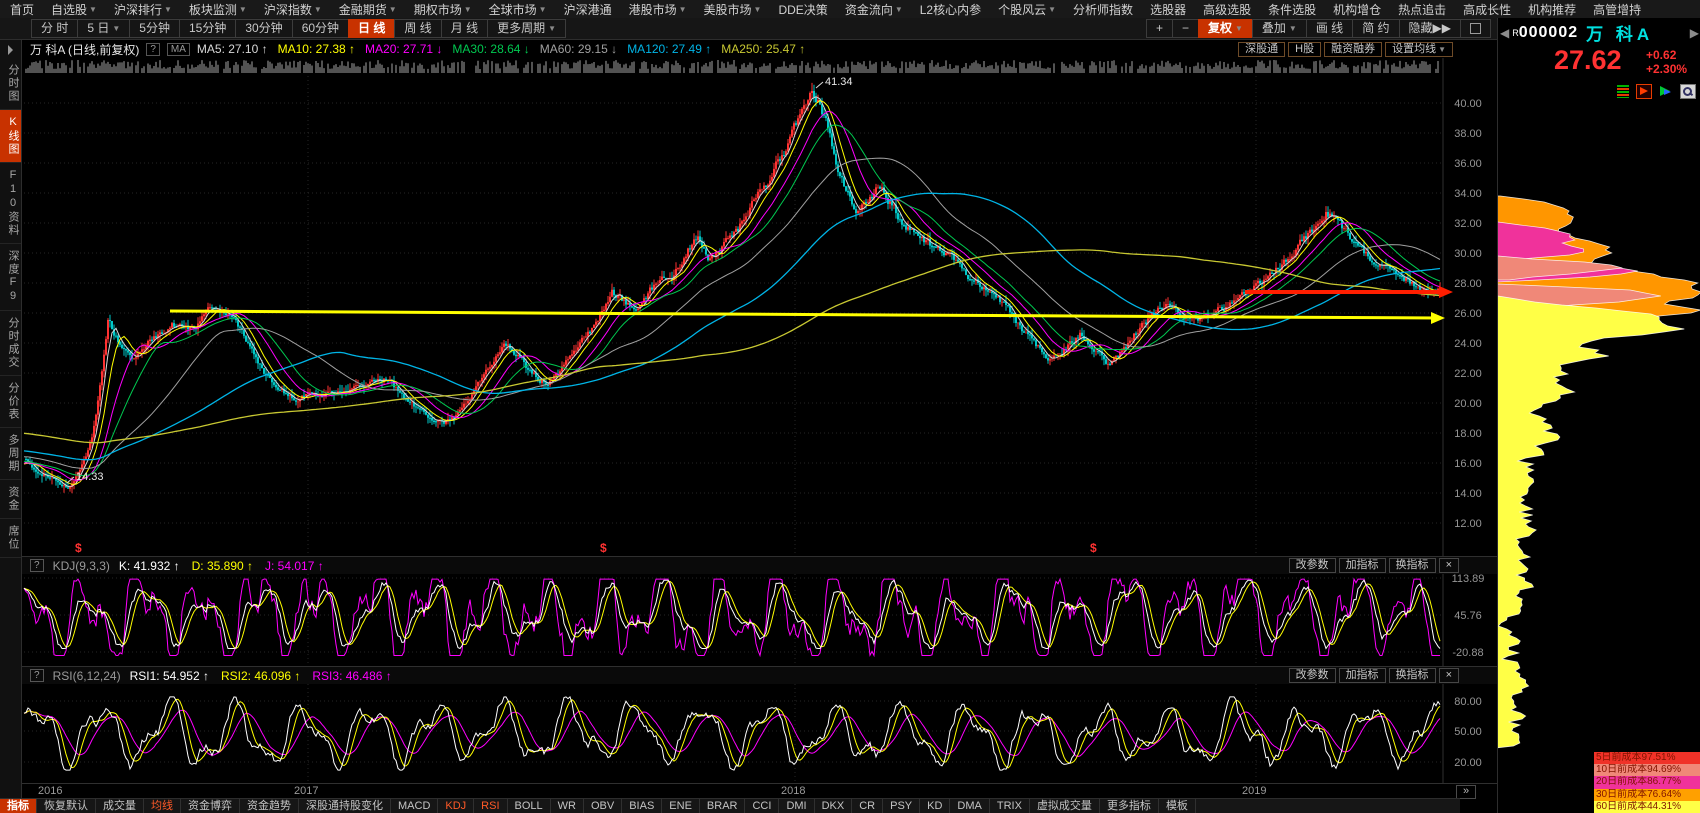 The height and width of the screenshot is (813, 1700). Describe the element at coordinates (1376, 28) in the screenshot. I see `tool-5: 简 约` at that location.